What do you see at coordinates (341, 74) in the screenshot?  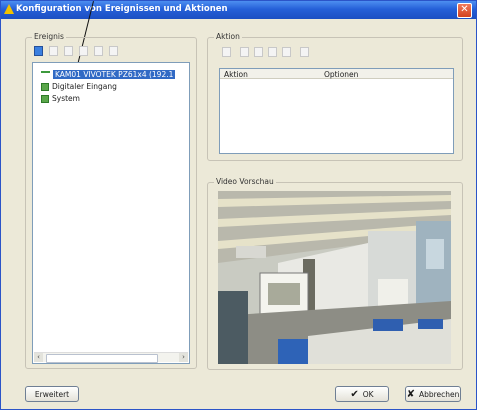 I see `column-optionen: Optionen` at bounding box center [341, 74].